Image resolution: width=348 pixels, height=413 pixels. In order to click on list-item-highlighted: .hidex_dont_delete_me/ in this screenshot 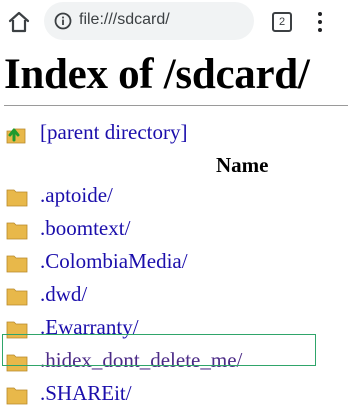, I will do `click(174, 363)`.